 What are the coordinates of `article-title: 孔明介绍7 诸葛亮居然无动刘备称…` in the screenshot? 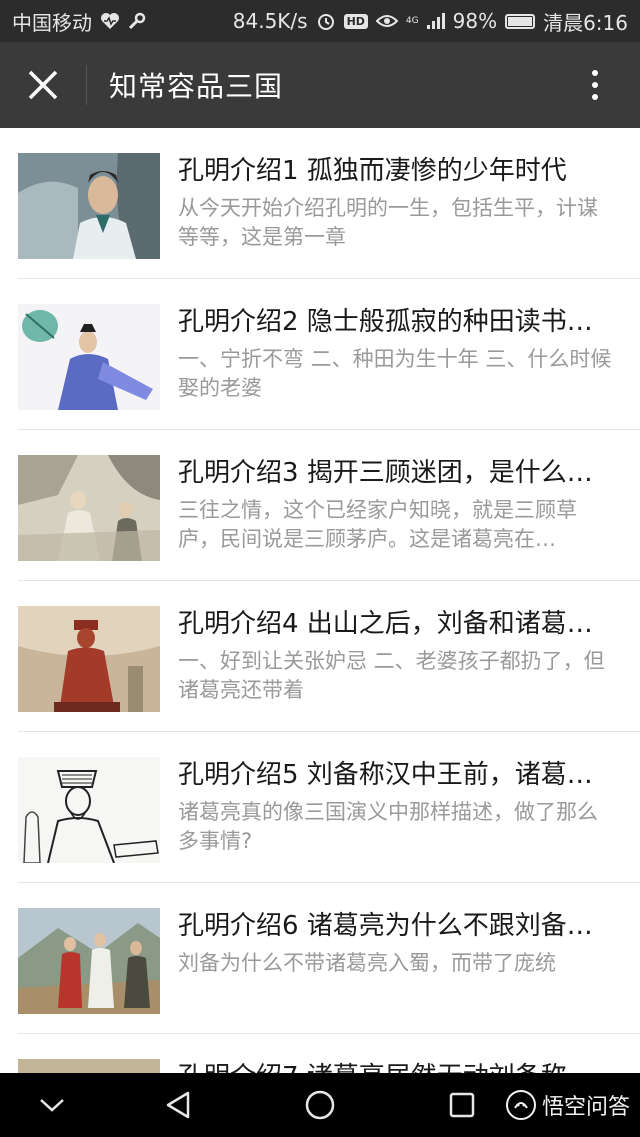 It's located at (398, 1066).